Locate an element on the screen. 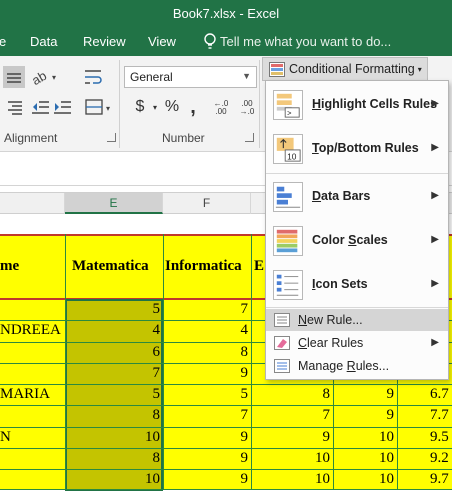 The image size is (452, 498). cell-i: 6.7 is located at coordinates (441, 394).